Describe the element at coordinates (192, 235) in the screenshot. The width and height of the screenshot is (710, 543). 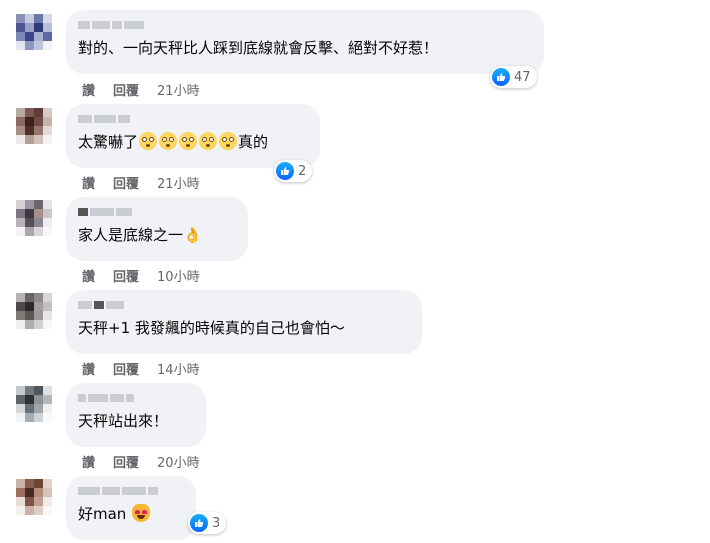
I see `ok-hand-icon: 👌` at that location.